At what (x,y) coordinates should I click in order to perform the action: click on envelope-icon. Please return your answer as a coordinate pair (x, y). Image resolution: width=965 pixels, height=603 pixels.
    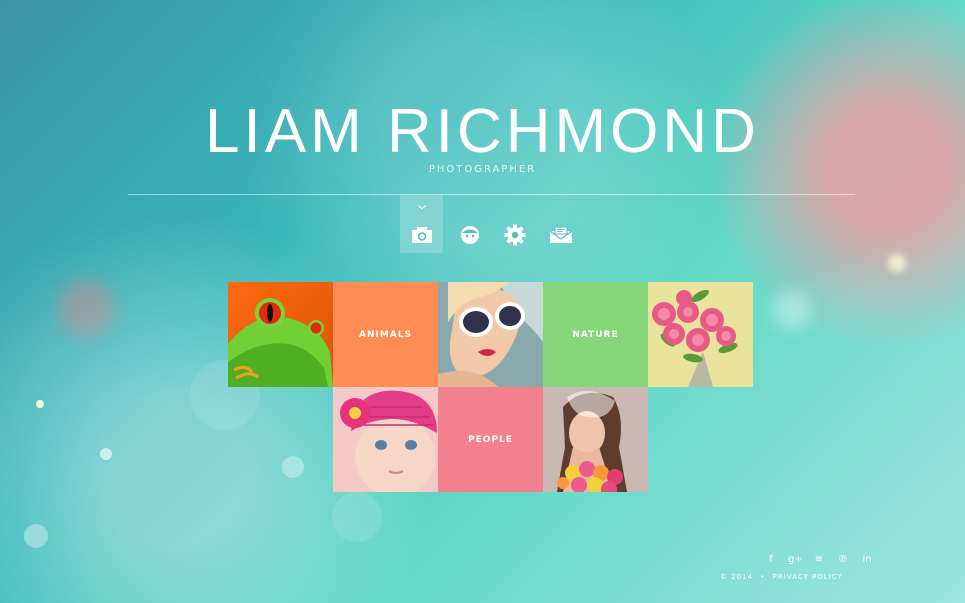
    Looking at the image, I should click on (560, 234).